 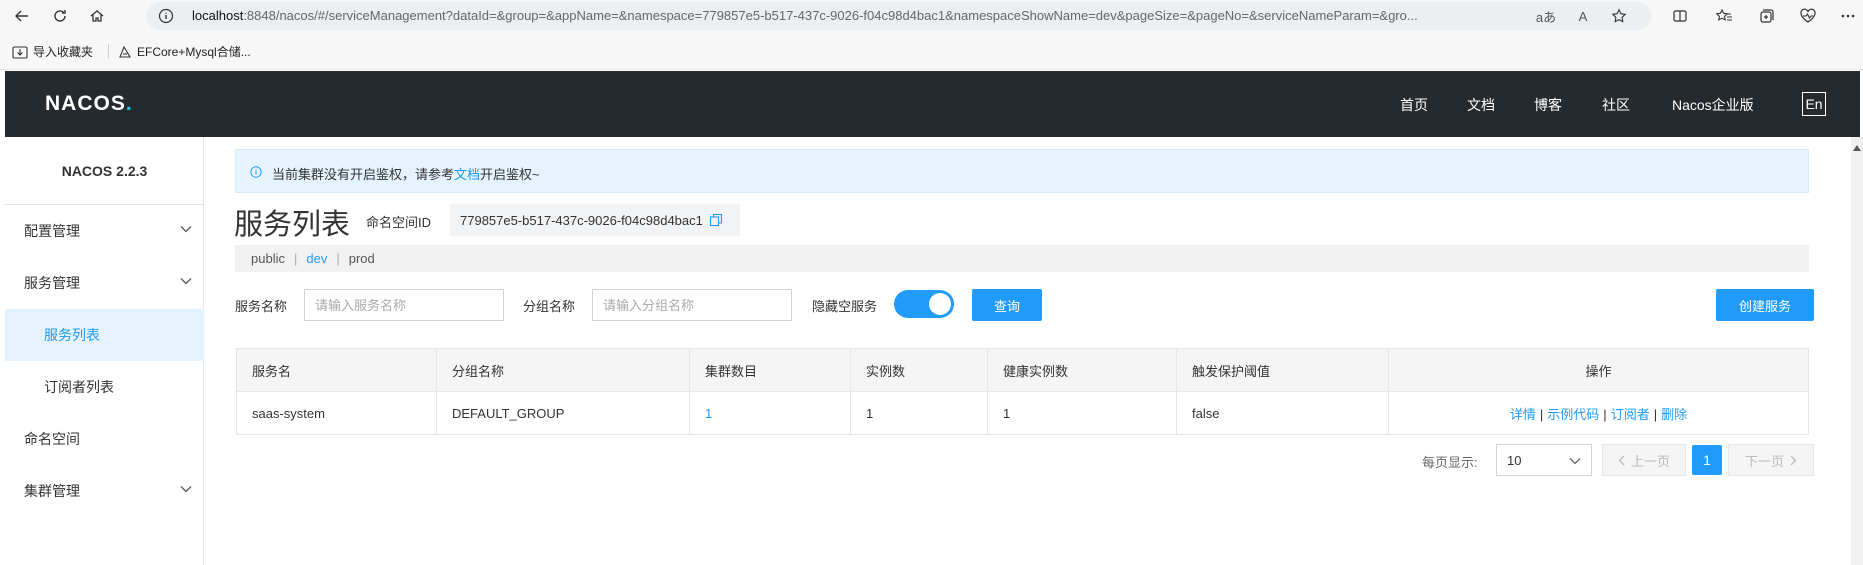 I want to click on toggle-knob, so click(x=940, y=304).